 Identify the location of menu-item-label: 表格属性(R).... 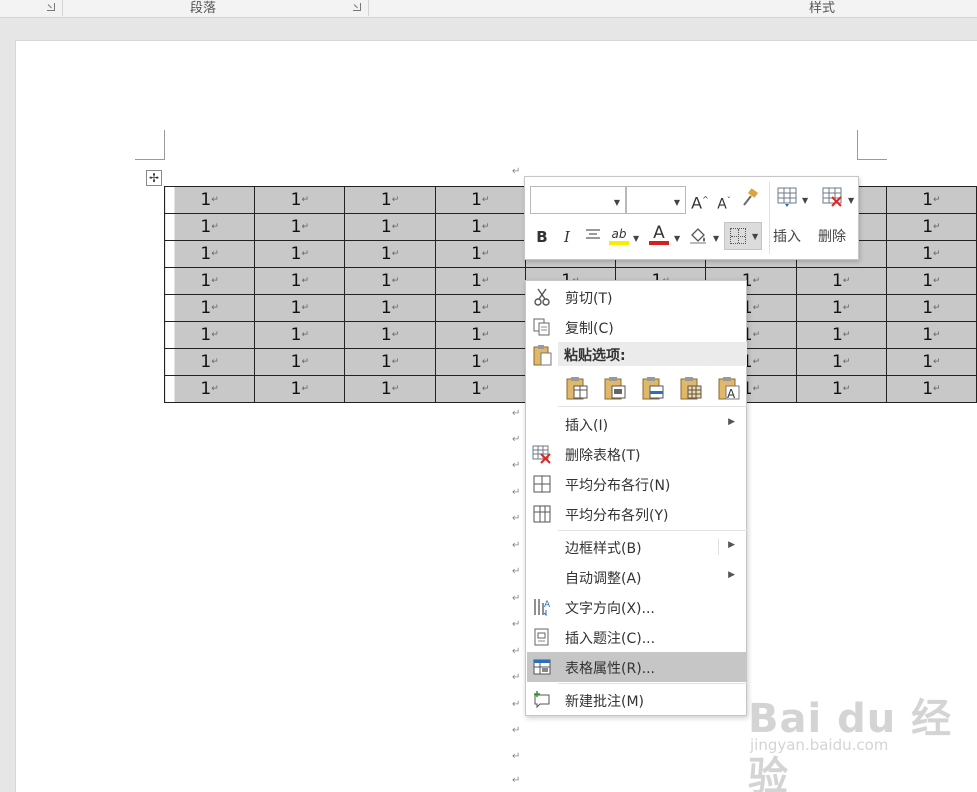
(610, 669).